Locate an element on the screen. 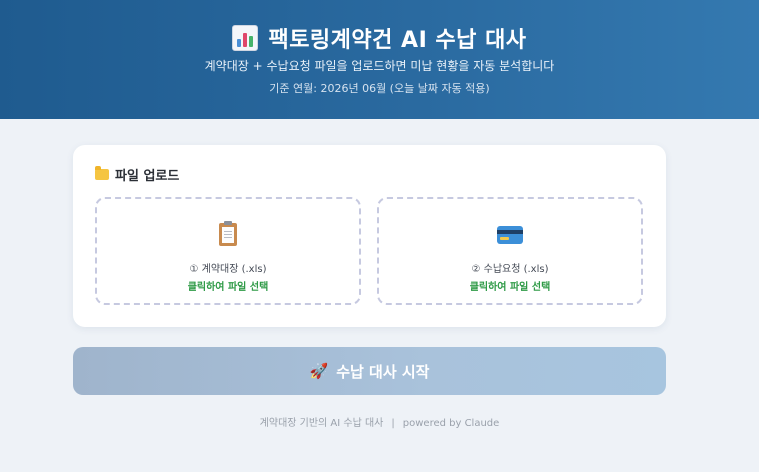  page-subtitle: 계약대장 + 수납요청 파일을 업로드하면 미납 현황을 자동 분석합니다 is located at coordinates (379, 66).